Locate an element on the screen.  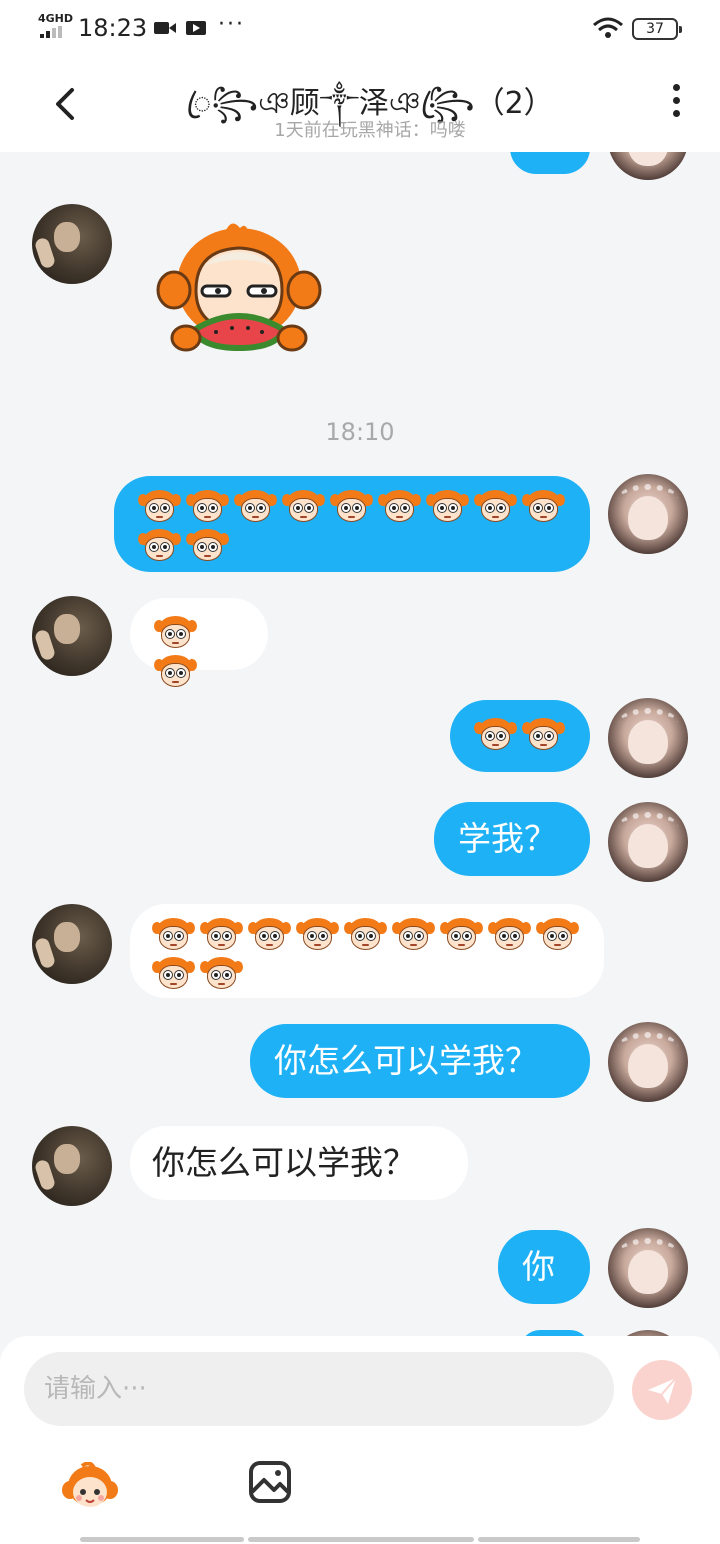
more-vertical-icon is located at coordinates (676, 87).